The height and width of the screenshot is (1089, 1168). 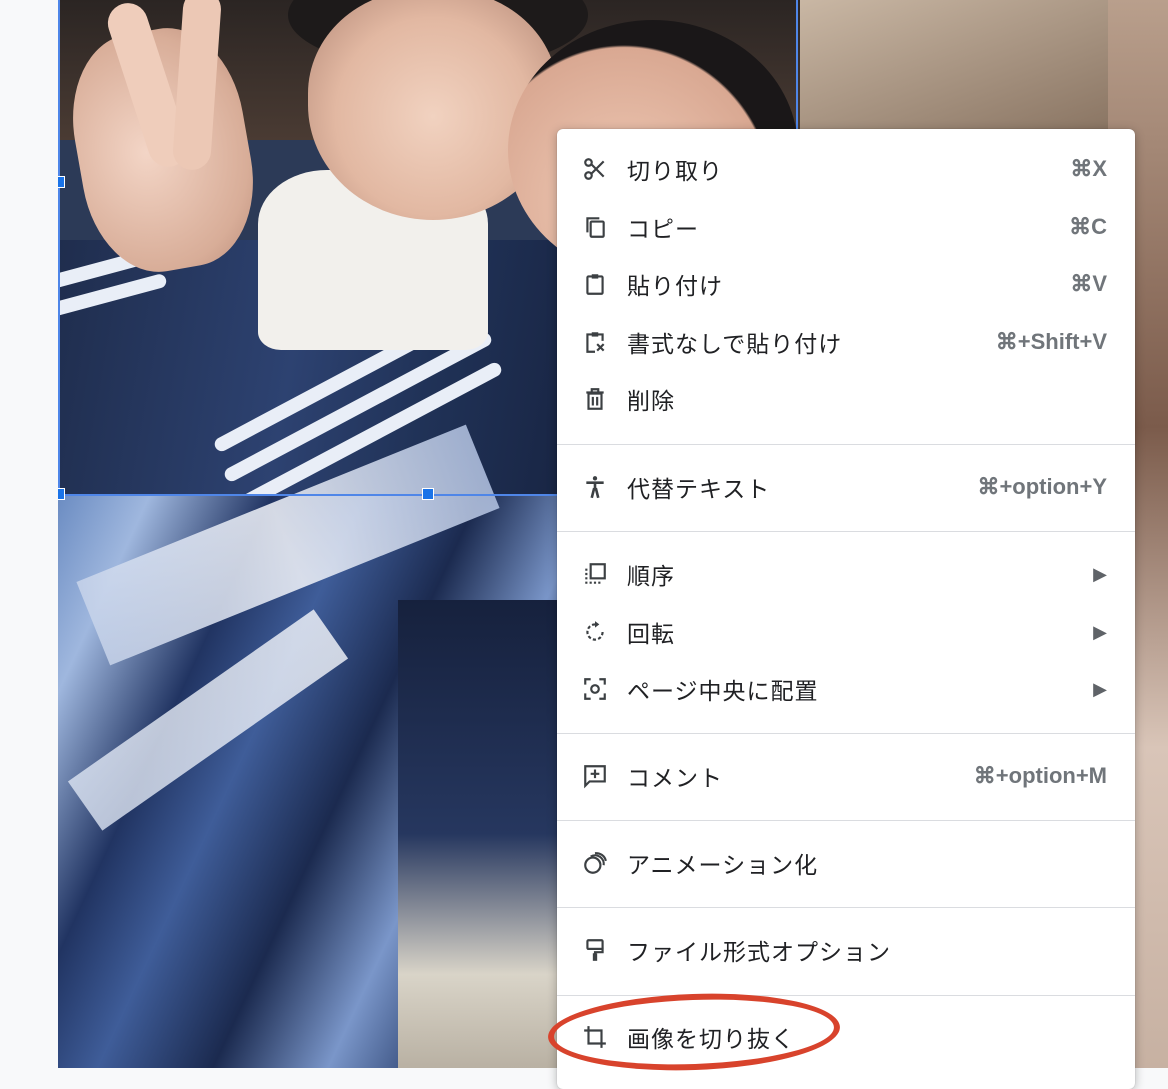 What do you see at coordinates (846, 863) in the screenshot?
I see `menu-item-animate: アニメーション化` at bounding box center [846, 863].